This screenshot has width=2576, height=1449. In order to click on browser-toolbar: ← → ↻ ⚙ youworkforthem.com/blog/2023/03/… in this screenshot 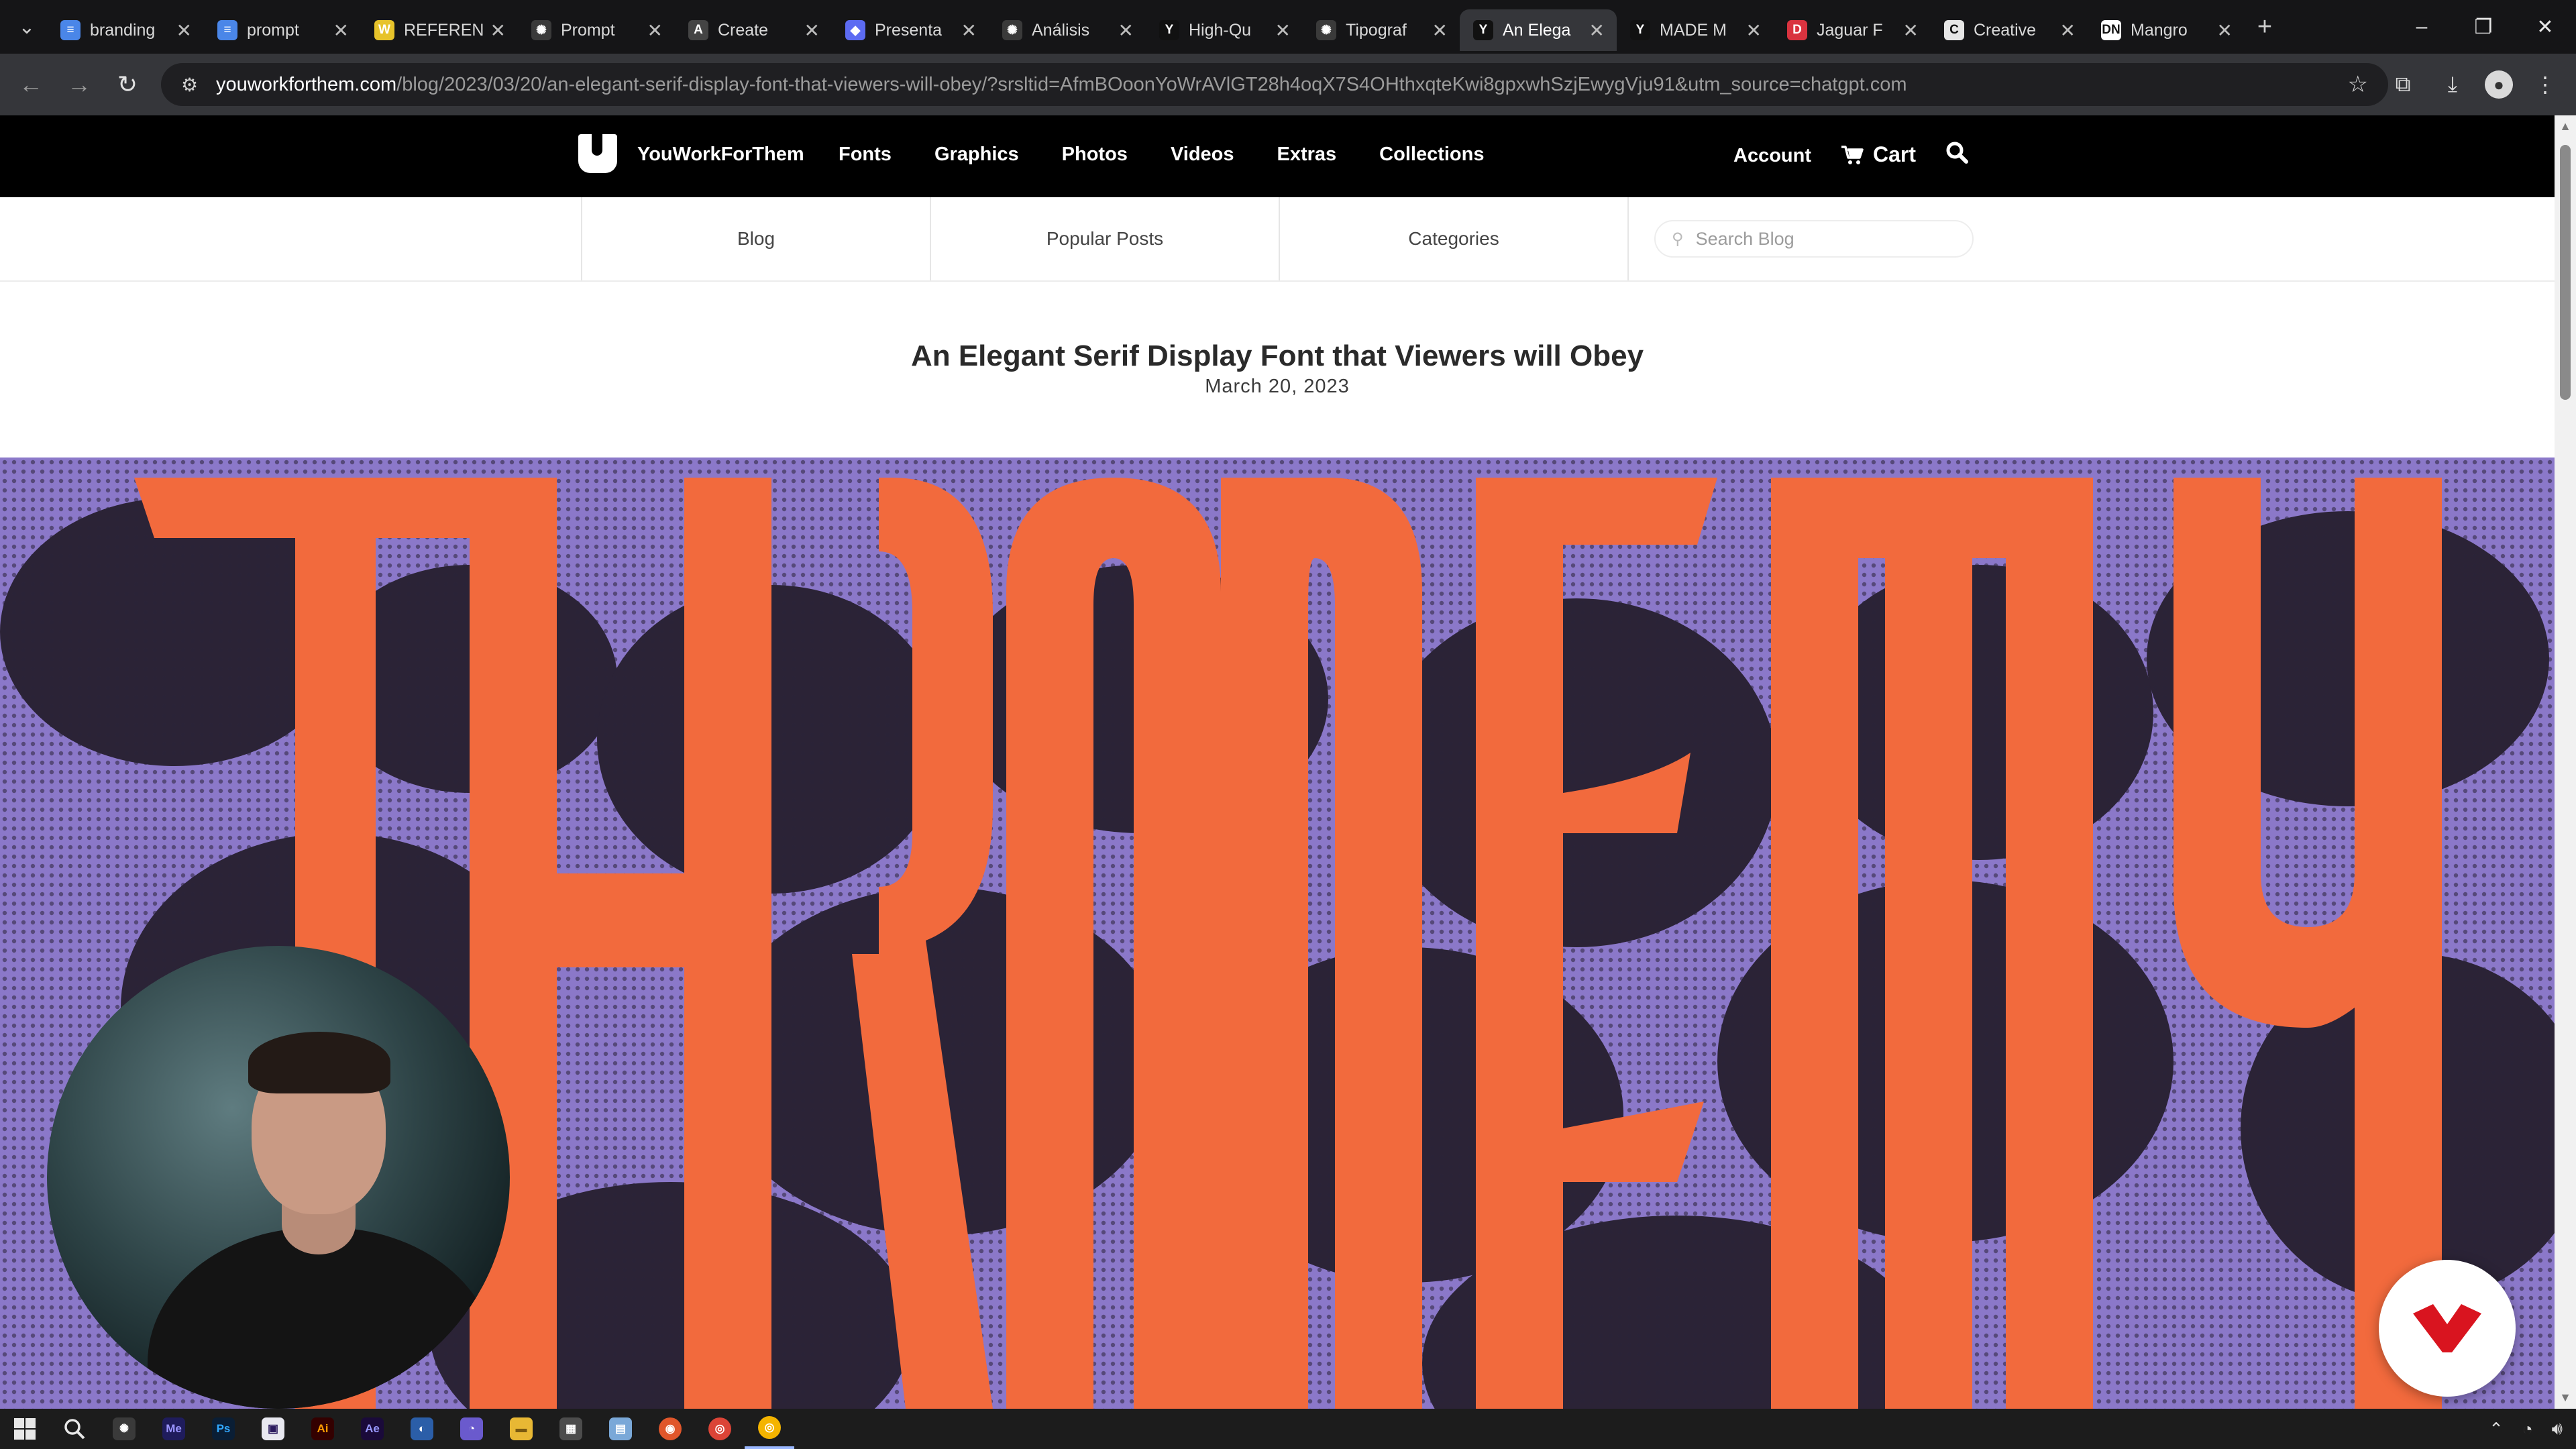, I will do `click(1288, 84)`.